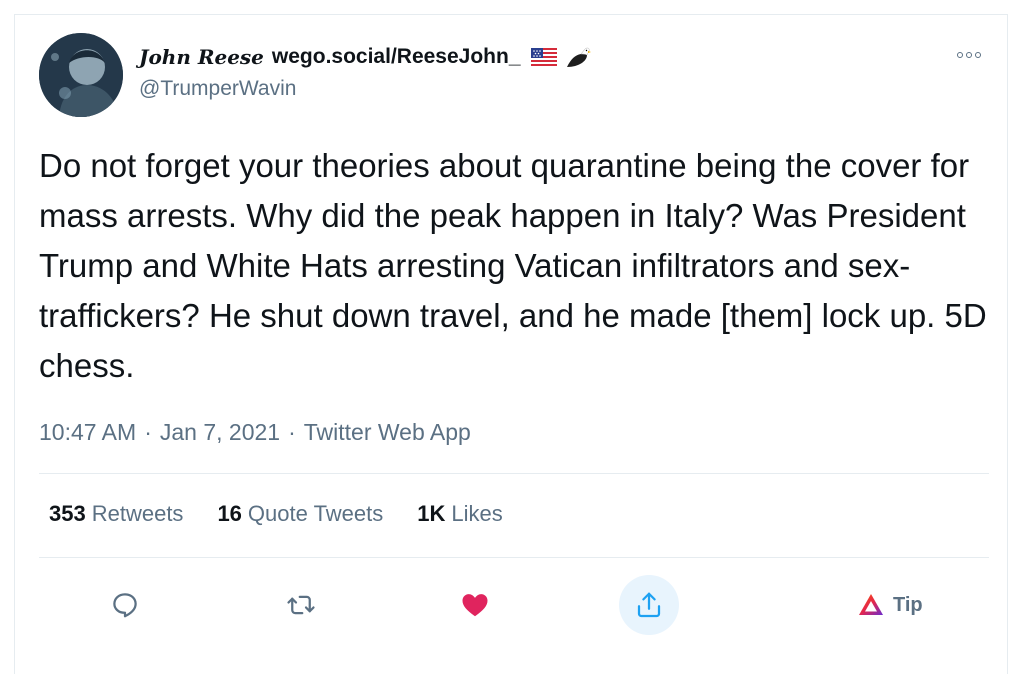 This screenshot has height=674, width=1024. I want to click on retweets-count: 353, so click(67, 513).